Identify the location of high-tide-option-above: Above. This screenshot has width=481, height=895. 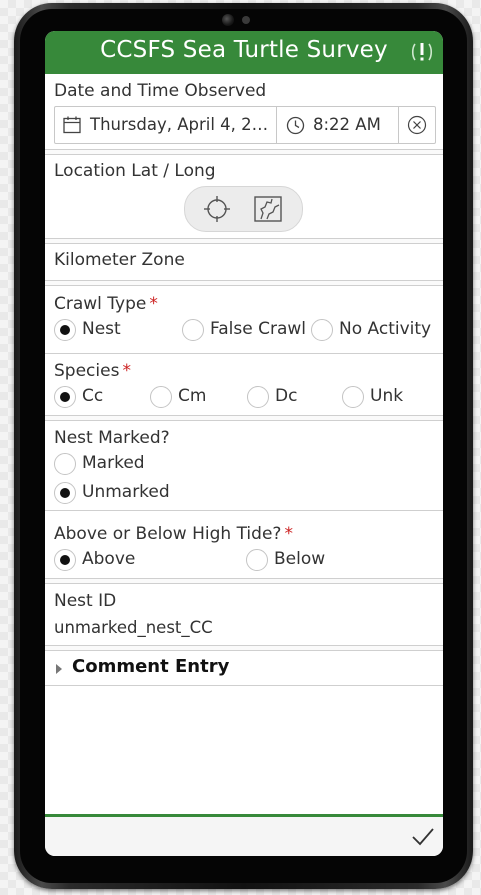
(109, 561).